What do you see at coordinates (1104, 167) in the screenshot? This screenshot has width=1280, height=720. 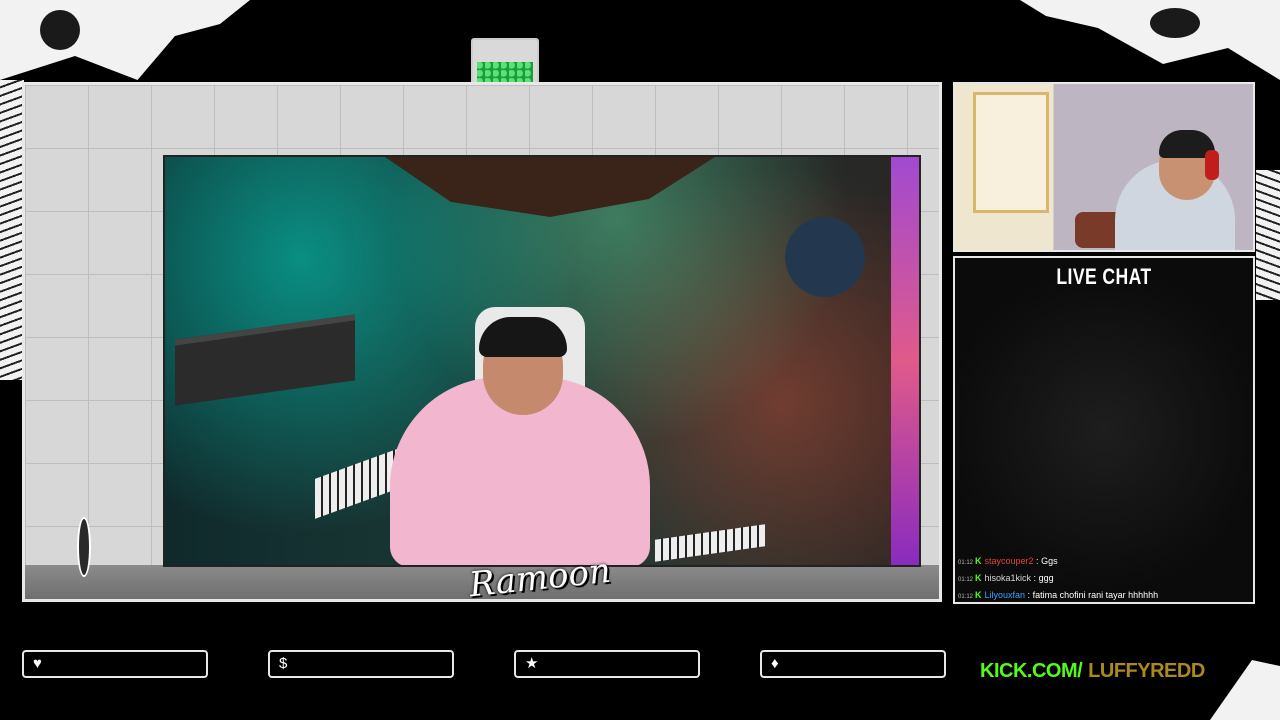 I see `facecam-video` at bounding box center [1104, 167].